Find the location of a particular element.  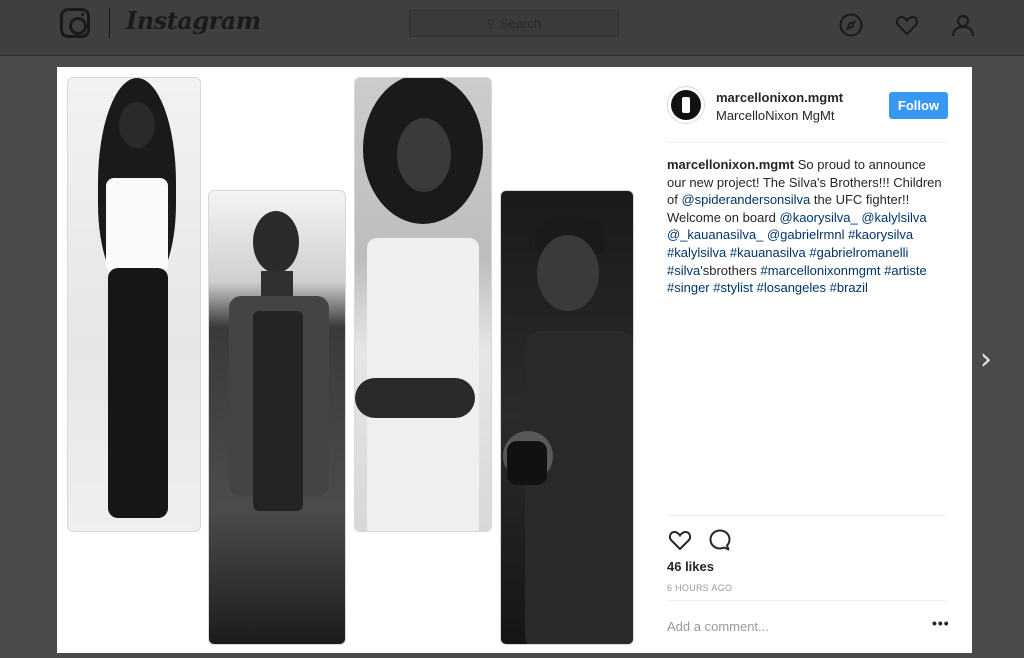

hashtag-link: #marcellonixonmgmt is located at coordinates (821, 270).